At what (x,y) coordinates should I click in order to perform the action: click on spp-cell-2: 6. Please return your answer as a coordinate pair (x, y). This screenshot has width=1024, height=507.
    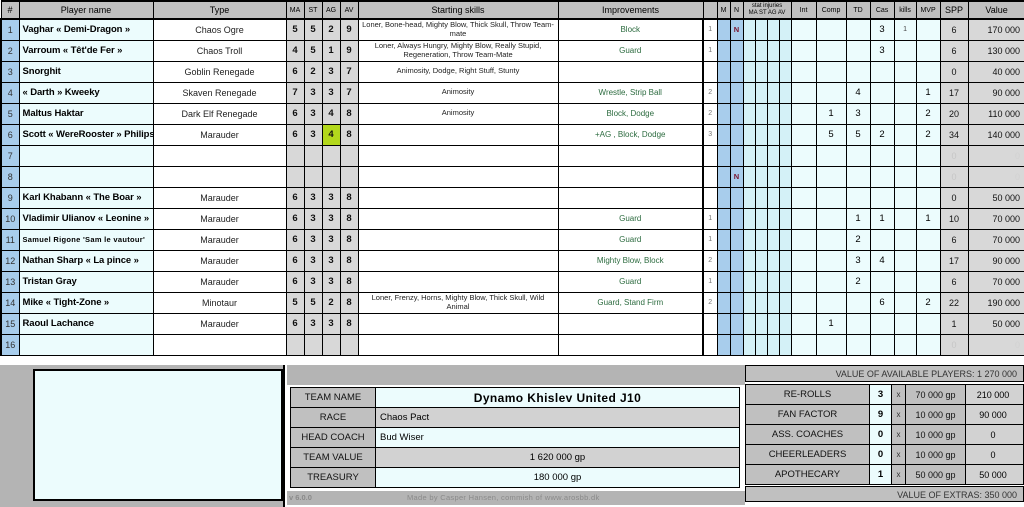
    Looking at the image, I should click on (954, 50).